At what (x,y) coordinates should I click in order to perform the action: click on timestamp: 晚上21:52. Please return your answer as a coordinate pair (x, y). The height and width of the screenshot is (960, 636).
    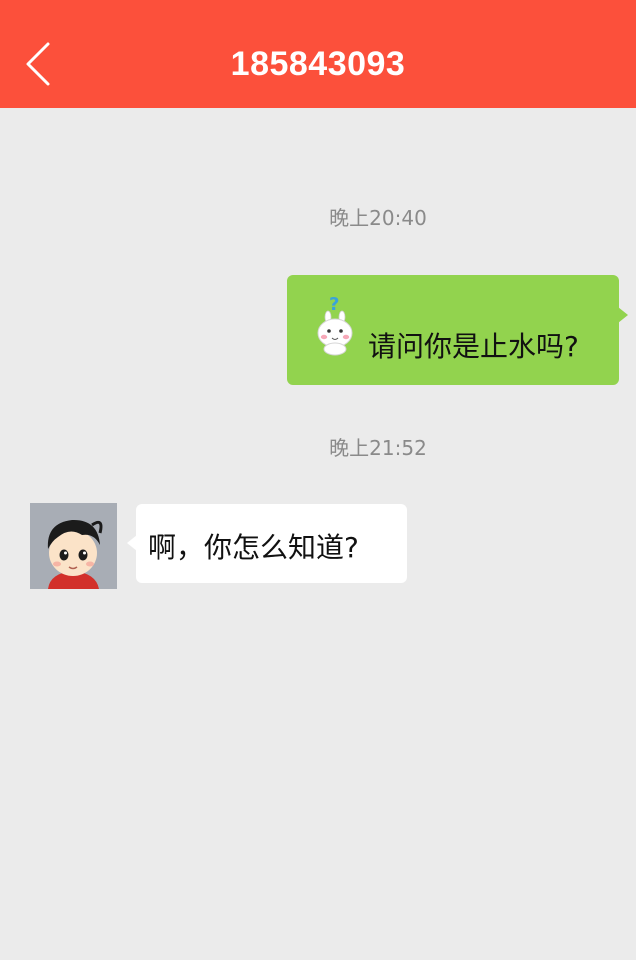
    Looking at the image, I should click on (378, 448).